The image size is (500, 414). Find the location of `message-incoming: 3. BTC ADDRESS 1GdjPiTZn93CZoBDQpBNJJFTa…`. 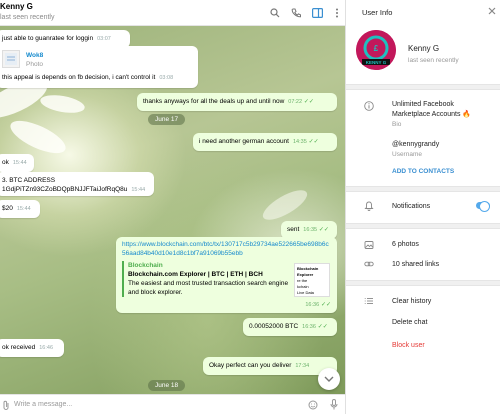

message-incoming: 3. BTC ADDRESS 1GdjPiTZn93CZoBDQpBNJJFTa… is located at coordinates (77, 184).